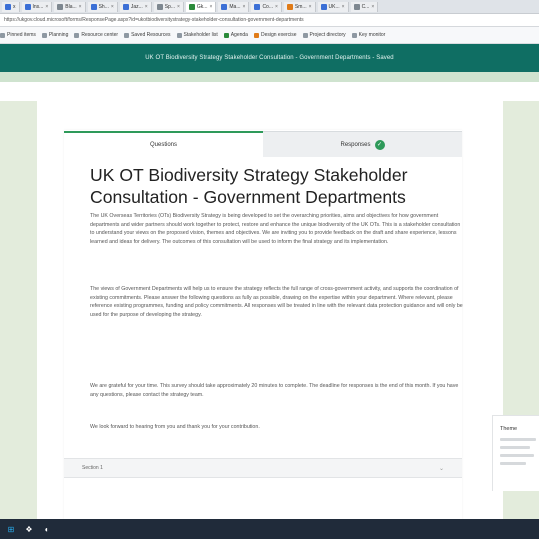 Image resolution: width=539 pixels, height=539 pixels. I want to click on bookmark-item: Saved Resources, so click(147, 35).